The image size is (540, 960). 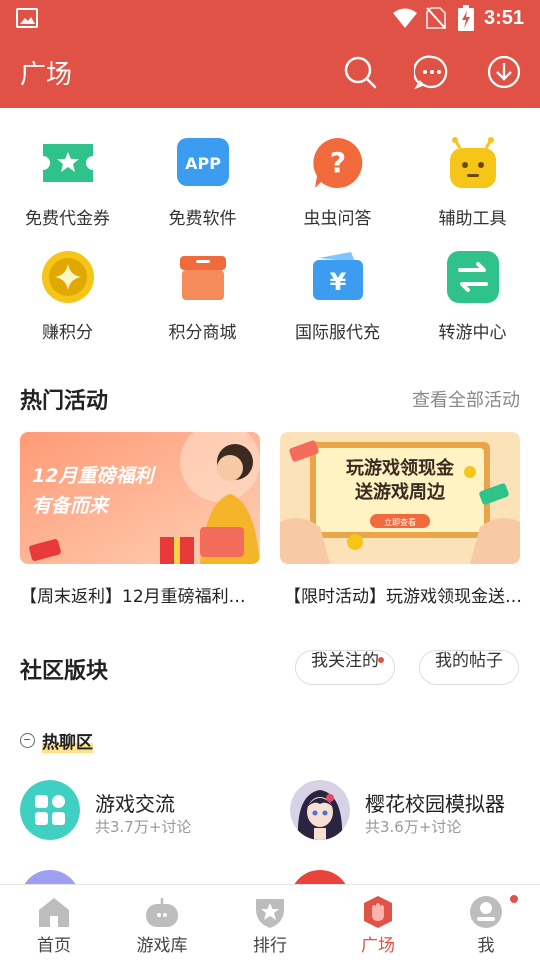 I want to click on activity-caption-1: 【周末返利】12月重磅福利来袭, so click(x=140, y=594).